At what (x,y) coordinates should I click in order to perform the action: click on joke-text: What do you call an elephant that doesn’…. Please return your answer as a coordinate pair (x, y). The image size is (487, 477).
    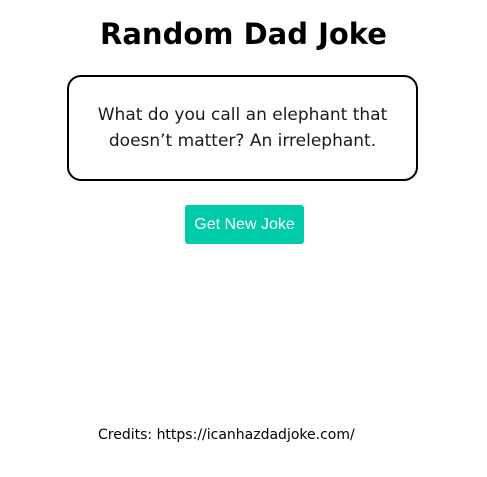
    Looking at the image, I should click on (242, 128).